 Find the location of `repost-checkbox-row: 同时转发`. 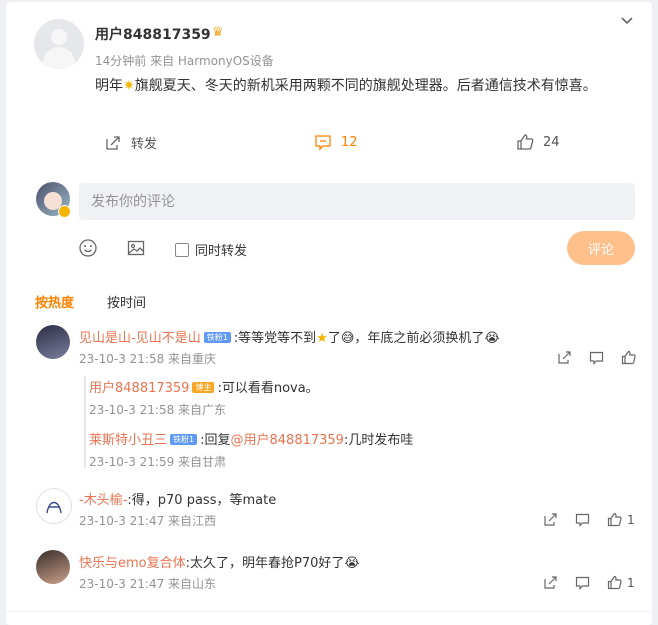

repost-checkbox-row: 同时转发 is located at coordinates (211, 249).